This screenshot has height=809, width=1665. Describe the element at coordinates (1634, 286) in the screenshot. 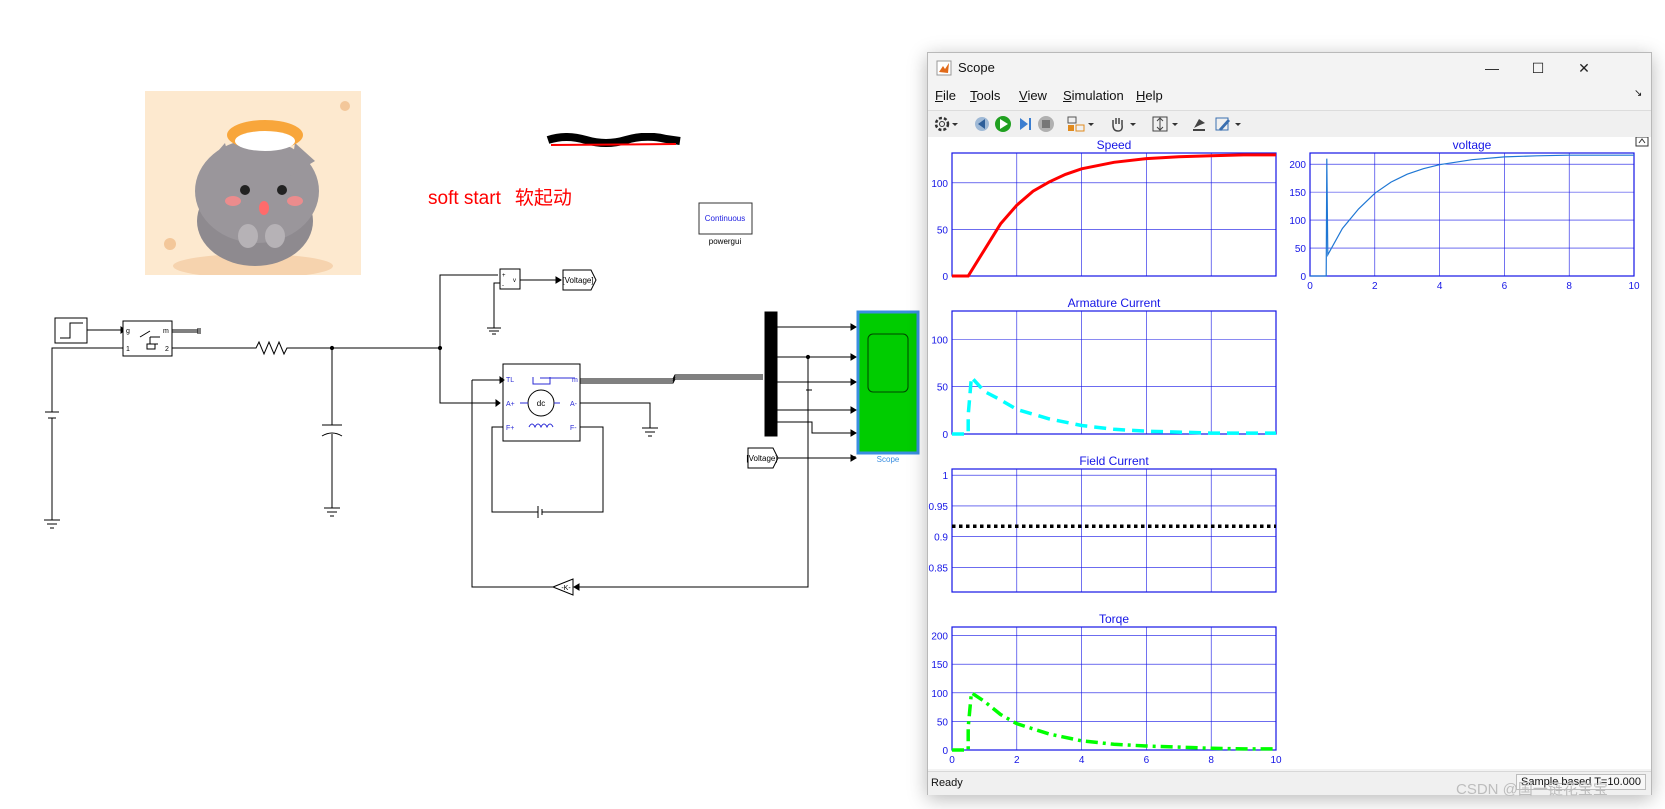

I see `voltage-xtick-label: 10` at that location.